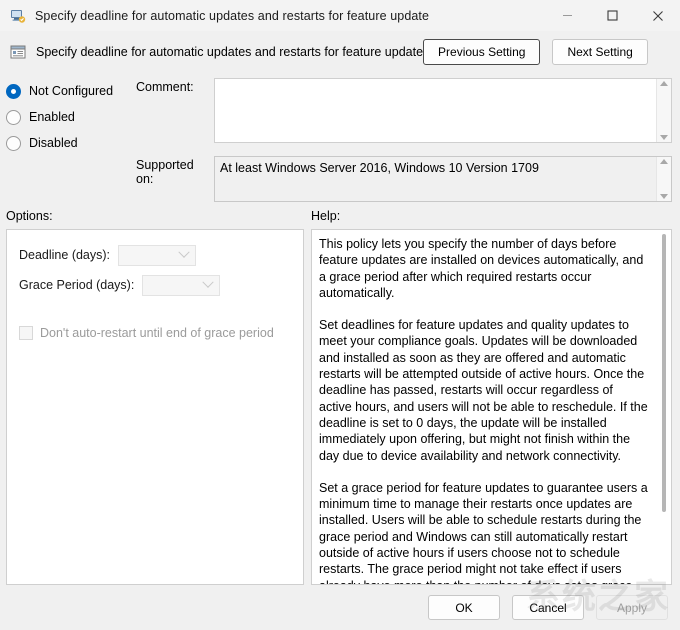 The height and width of the screenshot is (630, 680). Describe the element at coordinates (663, 110) in the screenshot. I see `comment-scrollbar` at that location.